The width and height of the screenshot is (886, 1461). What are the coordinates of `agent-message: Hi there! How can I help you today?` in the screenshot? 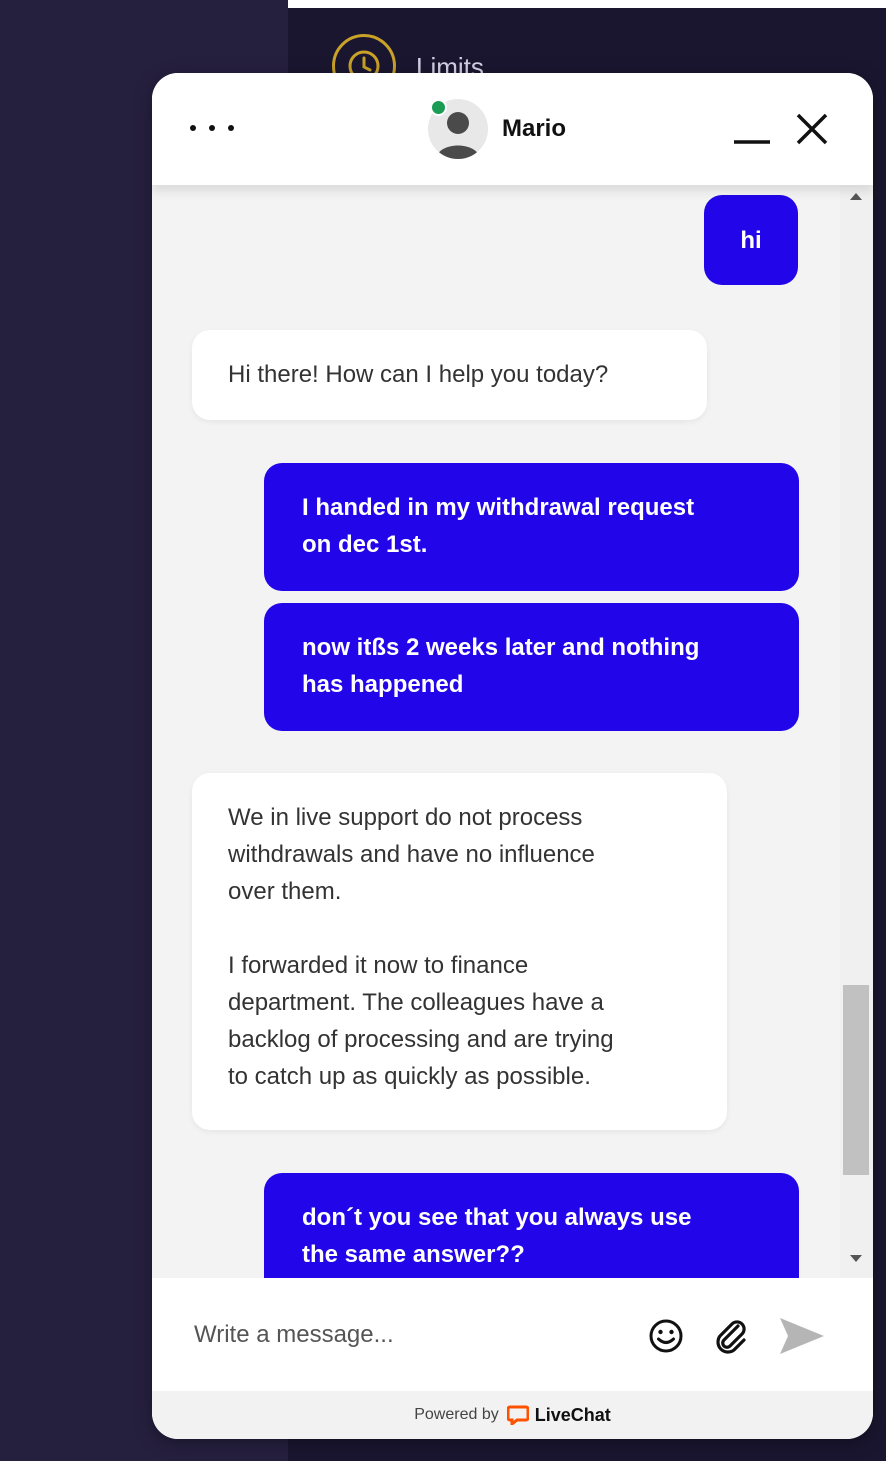 It's located at (449, 375).